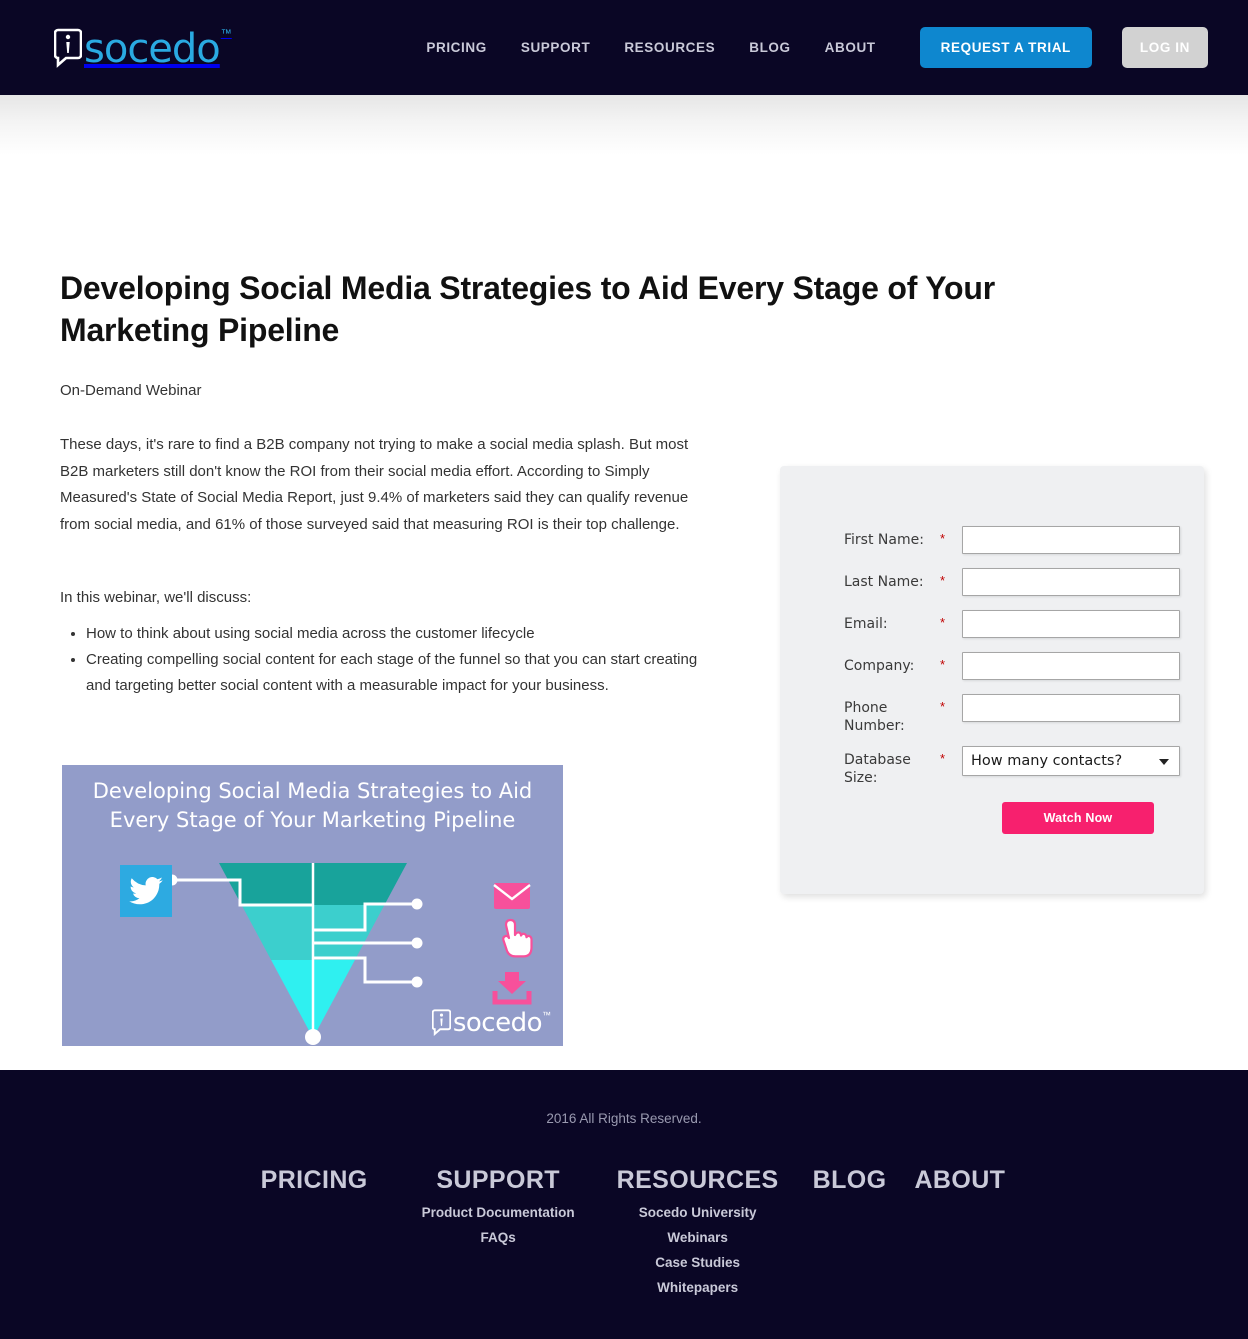  I want to click on header-gradient-strip, so click(624, 125).